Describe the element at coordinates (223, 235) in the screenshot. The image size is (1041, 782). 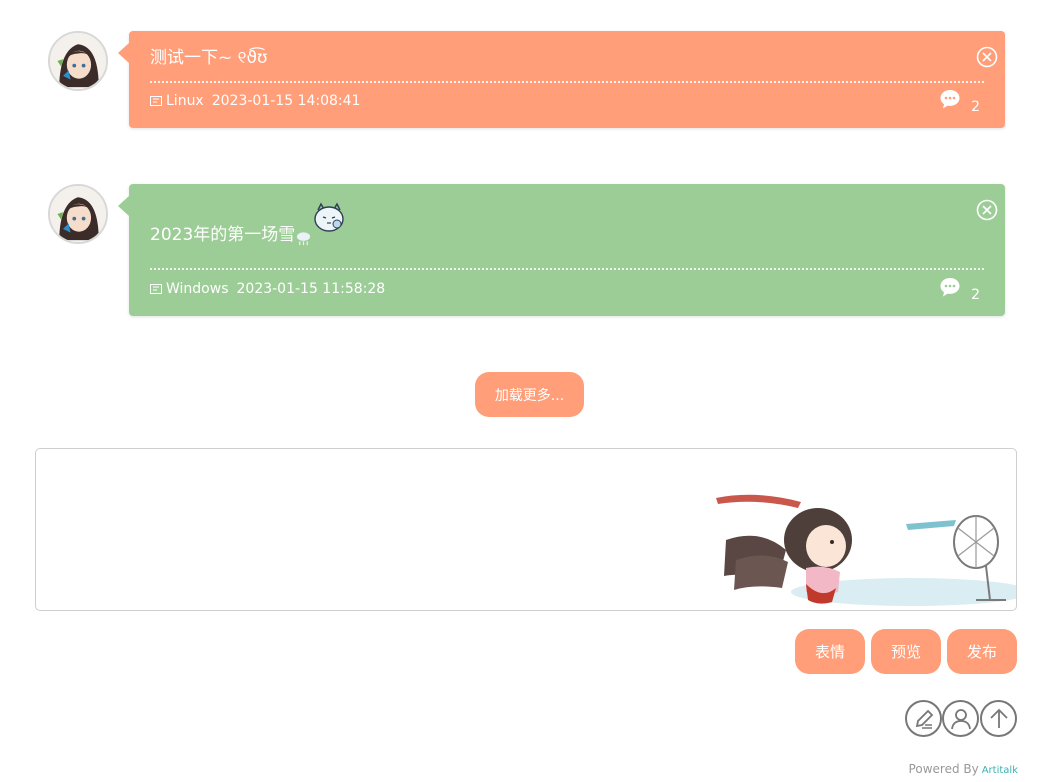
I see `post-message: 2023年的第一场雪` at that location.